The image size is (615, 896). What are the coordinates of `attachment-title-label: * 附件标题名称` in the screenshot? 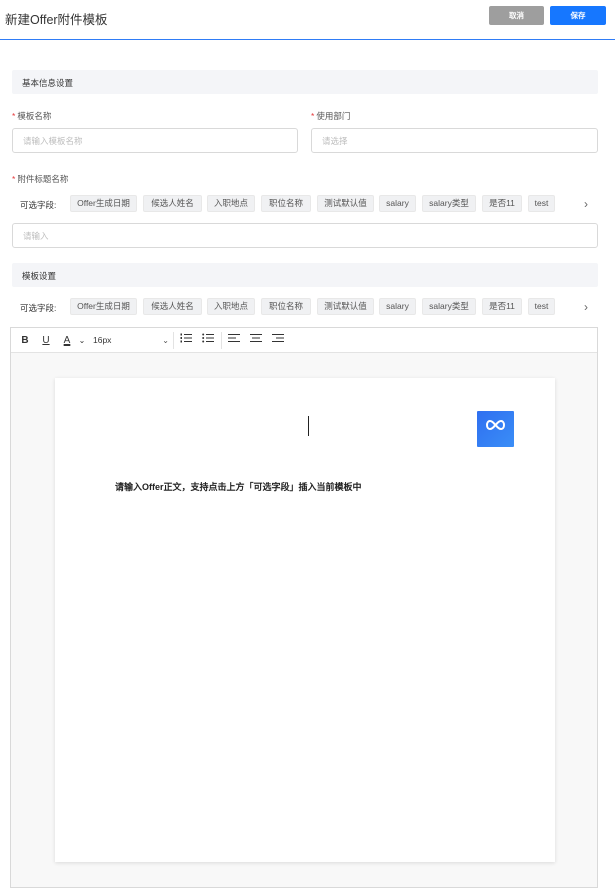 It's located at (40, 179).